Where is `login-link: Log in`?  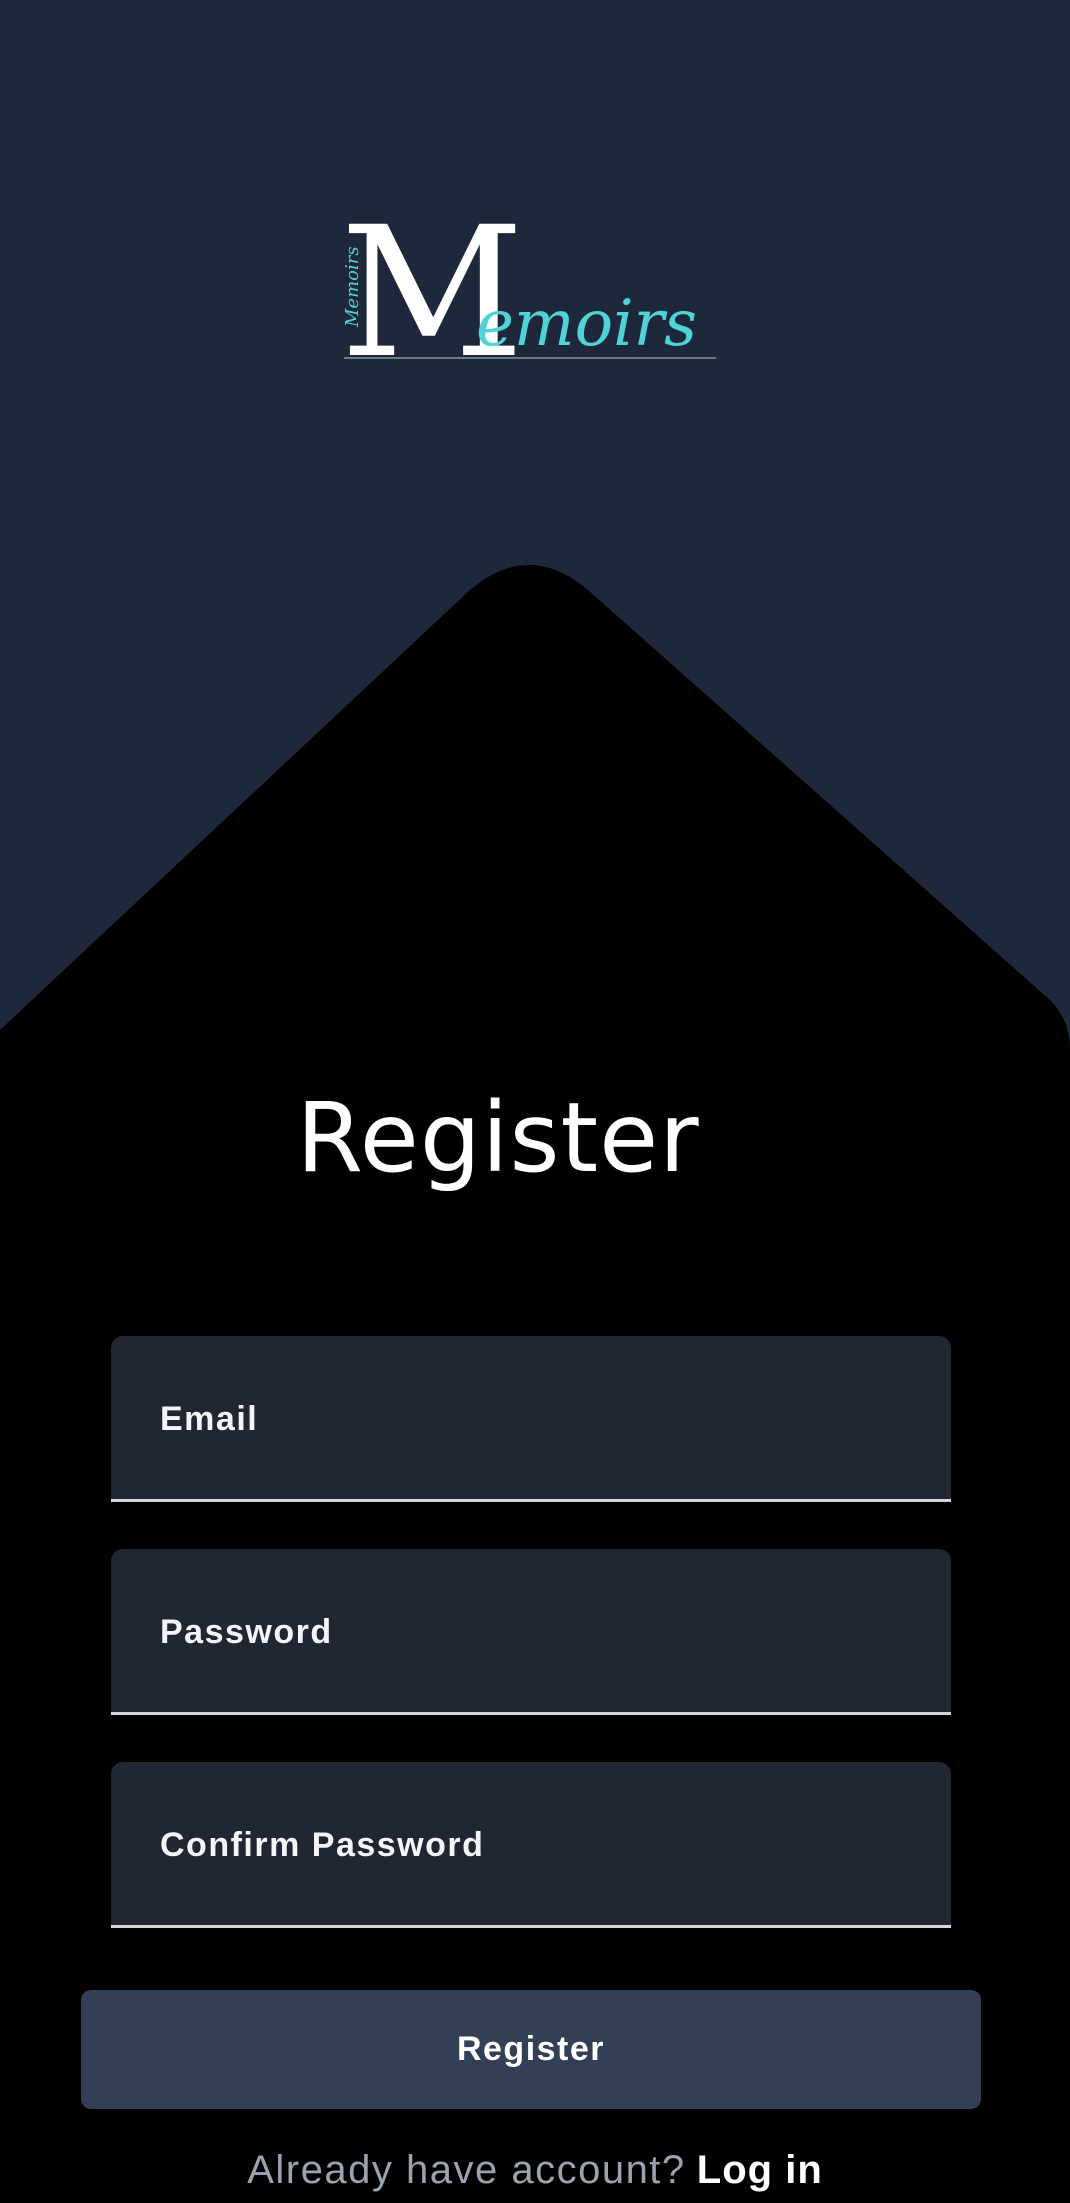
login-link: Log in is located at coordinates (760, 2170).